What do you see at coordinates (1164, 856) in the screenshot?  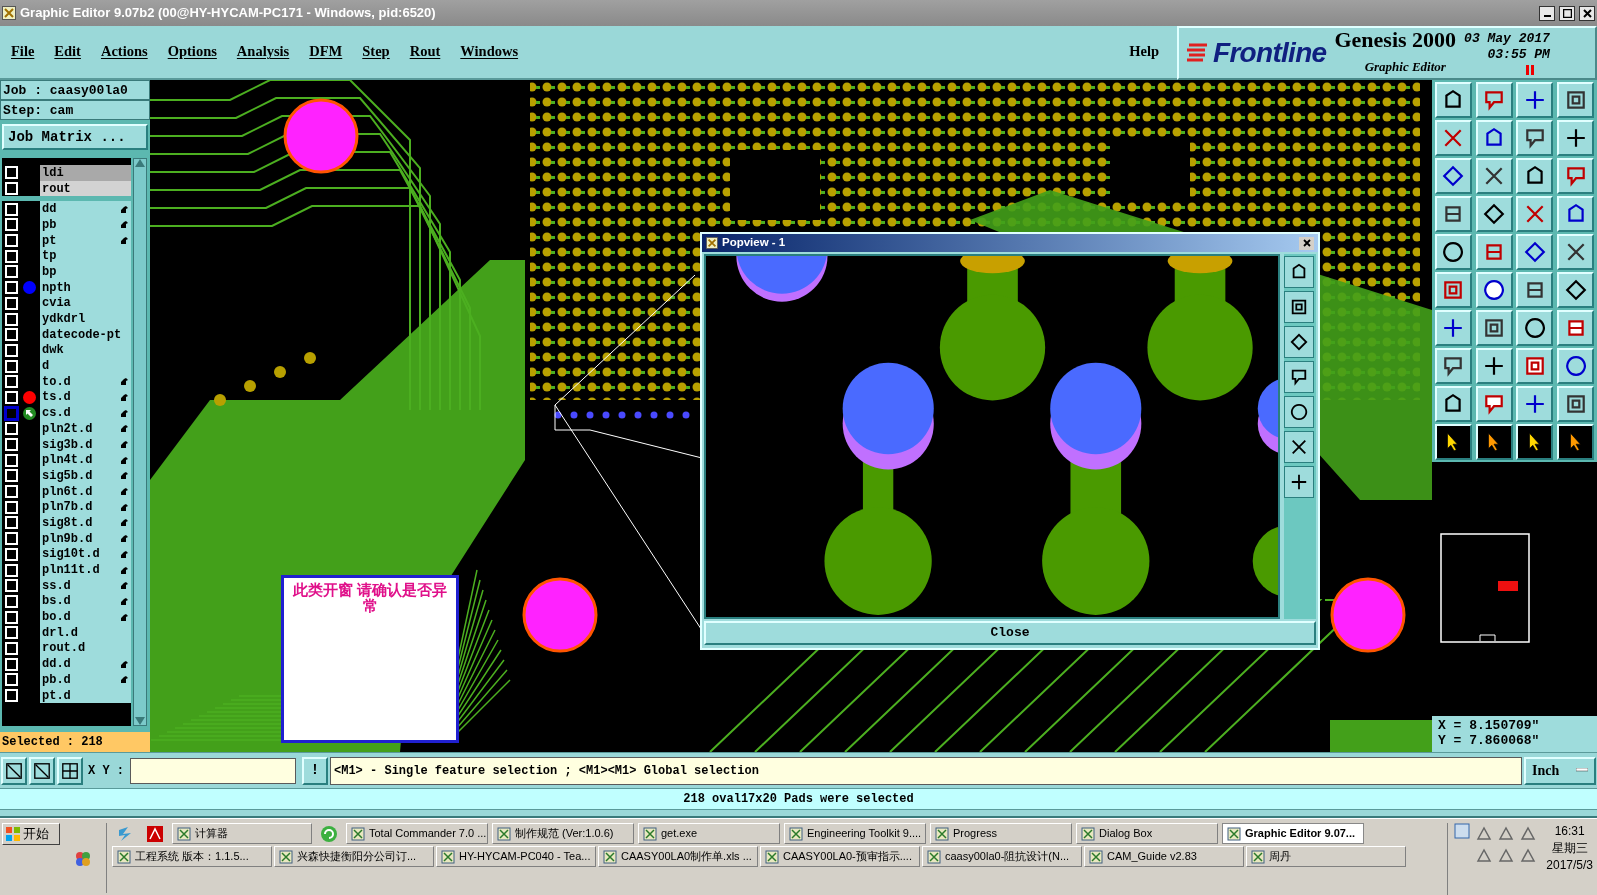 I see `taskbar-button: CAM_Guide v2.83` at bounding box center [1164, 856].